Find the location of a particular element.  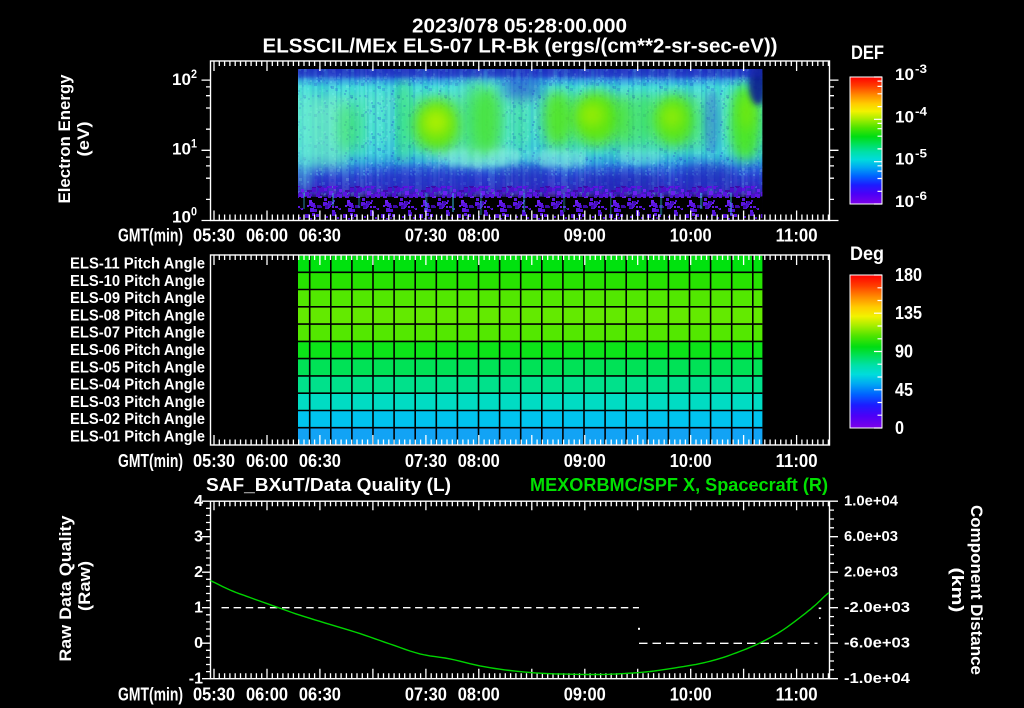

svg-text: Component Distance is located at coordinates (976, 590).